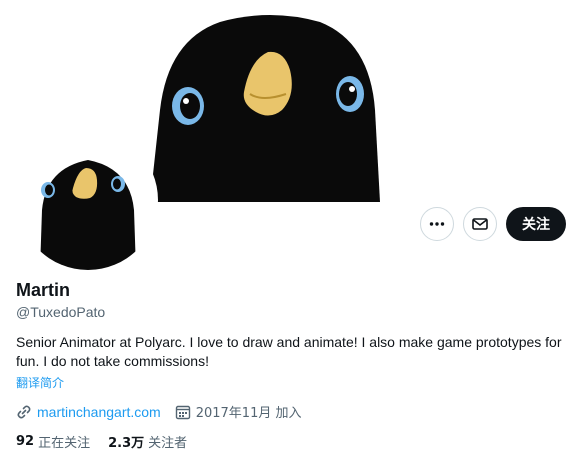  I want to click on more-button, so click(437, 224).